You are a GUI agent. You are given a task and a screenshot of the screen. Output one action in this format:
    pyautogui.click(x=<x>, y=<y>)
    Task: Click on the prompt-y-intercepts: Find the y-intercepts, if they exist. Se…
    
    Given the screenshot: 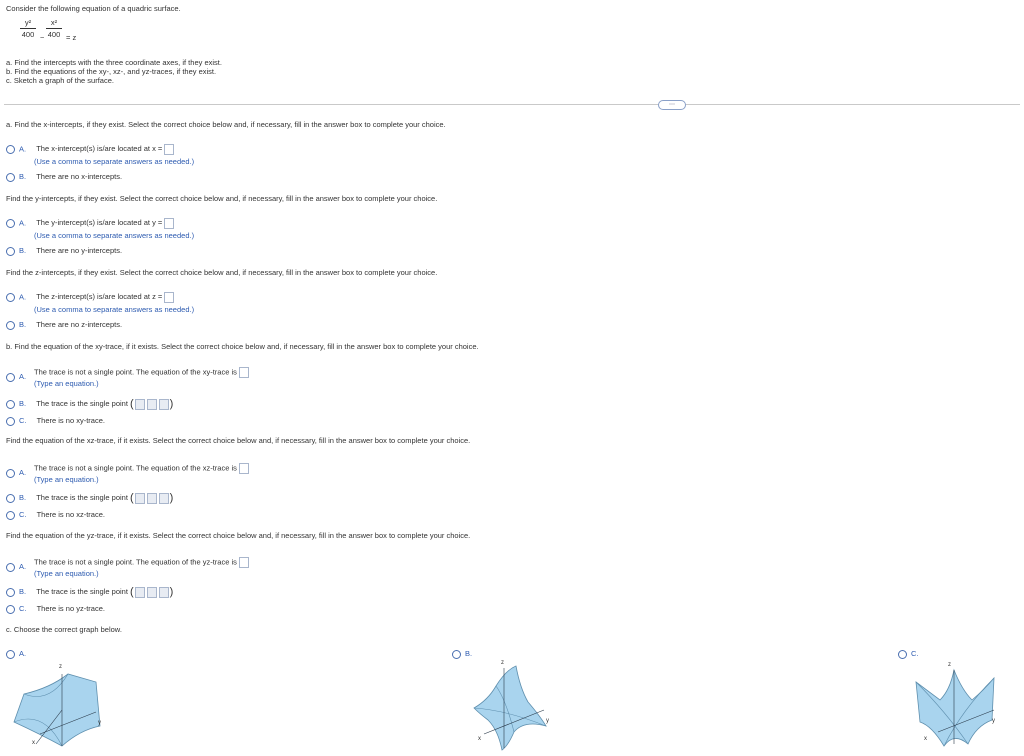 What is the action you would take?
    pyautogui.click(x=222, y=198)
    